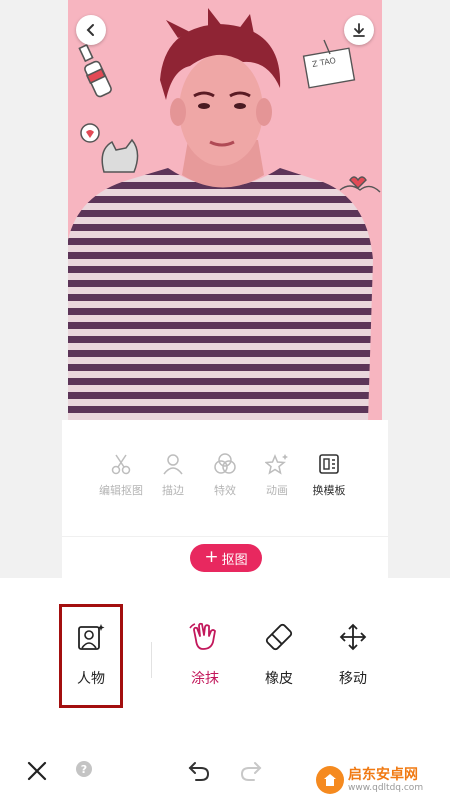 The height and width of the screenshot is (800, 450). I want to click on watermark-url: www.qdltdq.com, so click(386, 787).